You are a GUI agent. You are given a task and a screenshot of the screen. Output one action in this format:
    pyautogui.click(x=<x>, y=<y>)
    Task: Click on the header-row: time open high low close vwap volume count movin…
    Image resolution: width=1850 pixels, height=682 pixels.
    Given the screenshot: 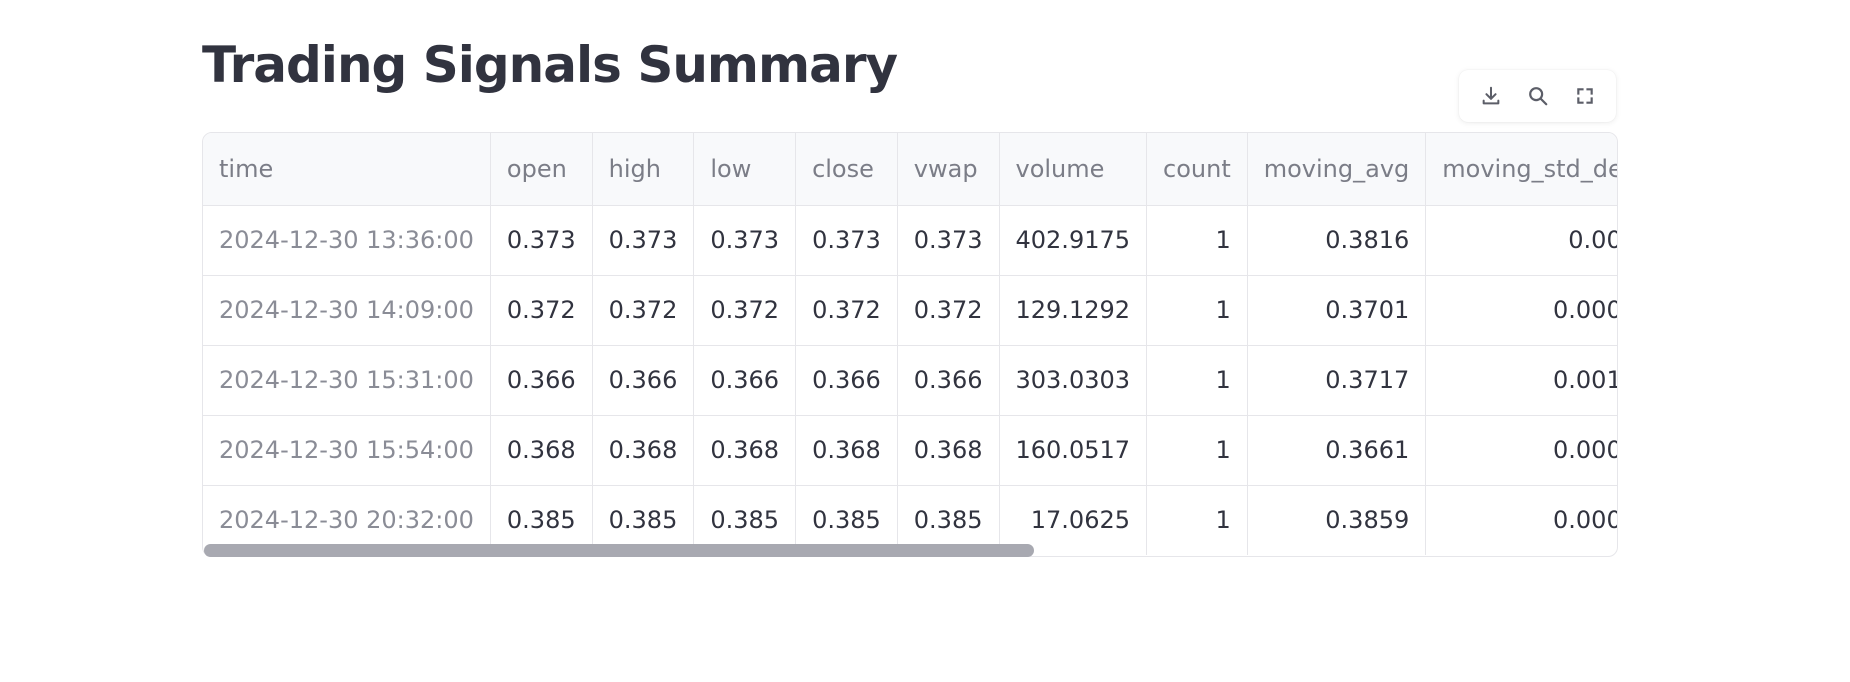 What is the action you would take?
    pyautogui.click(x=910, y=169)
    